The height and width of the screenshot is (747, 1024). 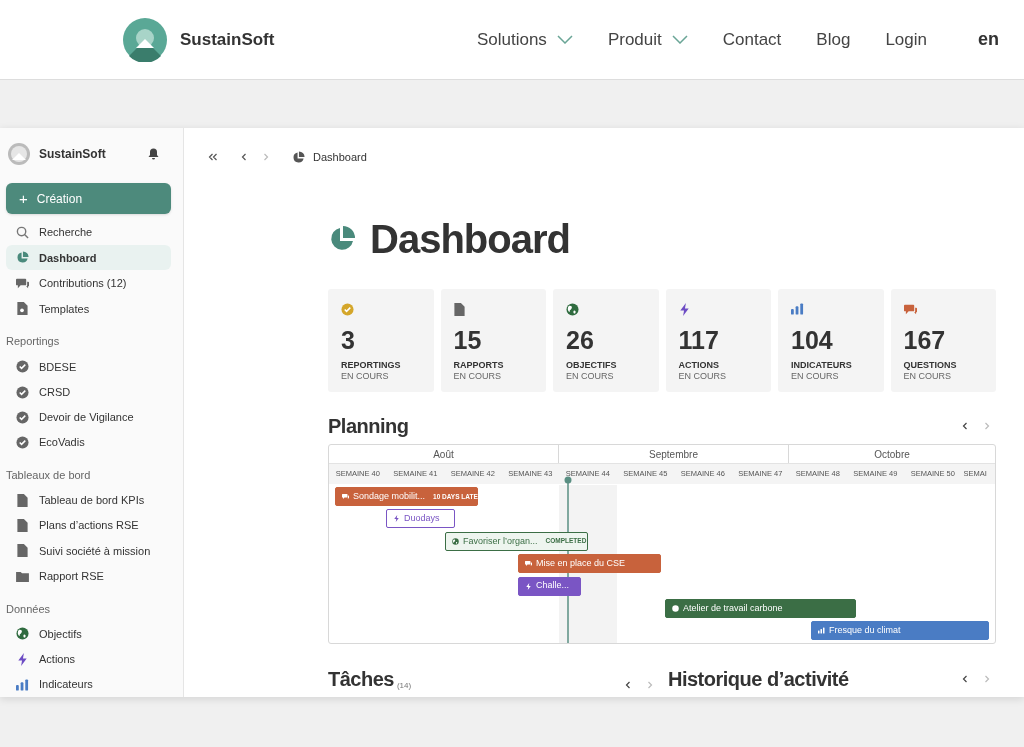 I want to click on stat-value: 15, so click(x=468, y=340).